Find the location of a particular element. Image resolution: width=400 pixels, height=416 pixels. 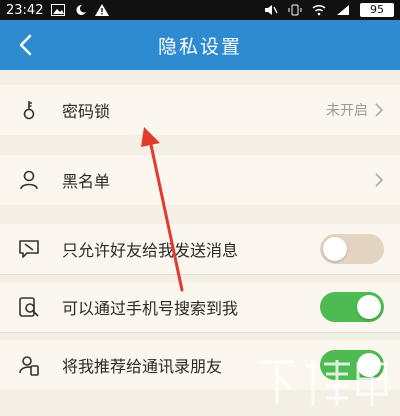

blacklist-row: 黑名单 is located at coordinates (200, 180).